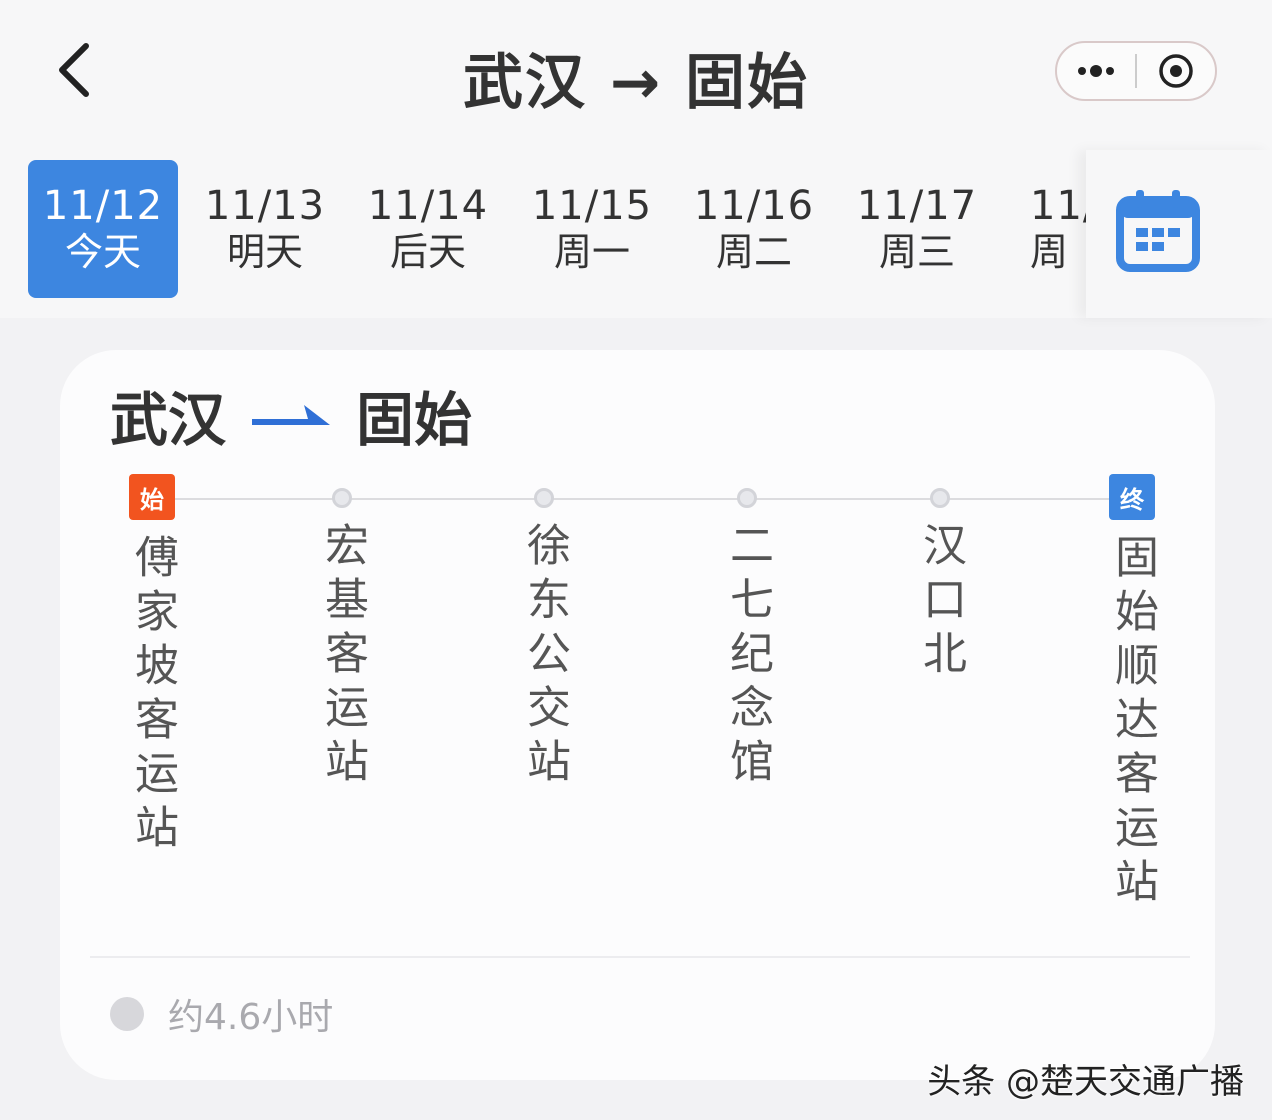 Image resolution: width=1272 pixels, height=1120 pixels. I want to click on target-circle-icon, so click(1176, 71).